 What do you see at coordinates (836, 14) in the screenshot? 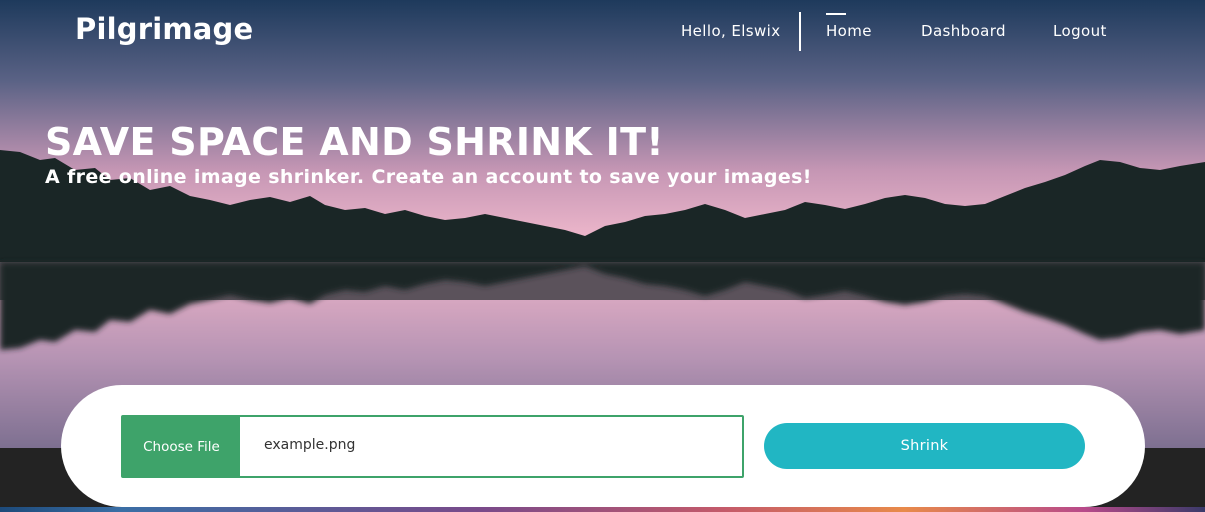
I see `active-indicator` at bounding box center [836, 14].